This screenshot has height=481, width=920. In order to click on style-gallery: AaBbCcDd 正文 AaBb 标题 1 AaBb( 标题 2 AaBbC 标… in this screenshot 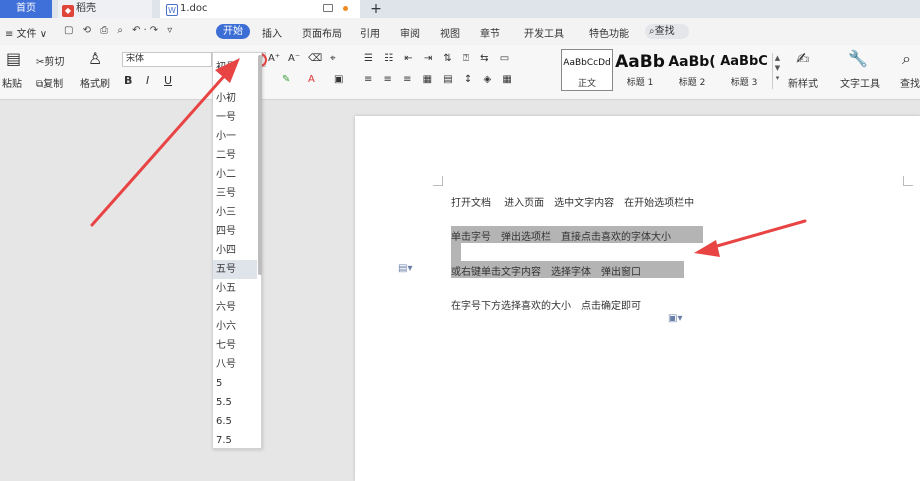, I will do `click(671, 70)`.